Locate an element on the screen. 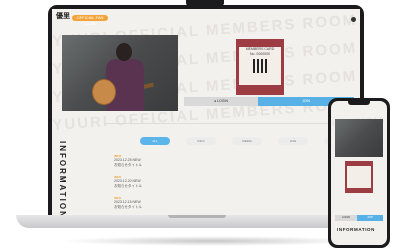 The image size is (393, 250). site-logo: 優里 is located at coordinates (63, 22).